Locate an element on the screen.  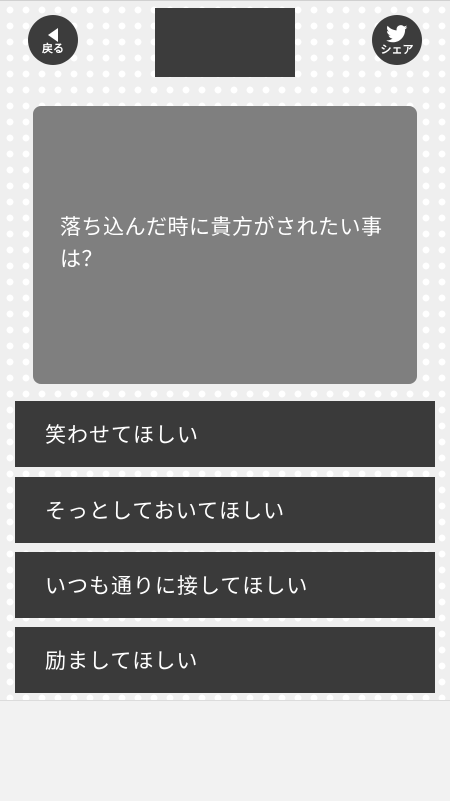
top-divider is located at coordinates (225, 0).